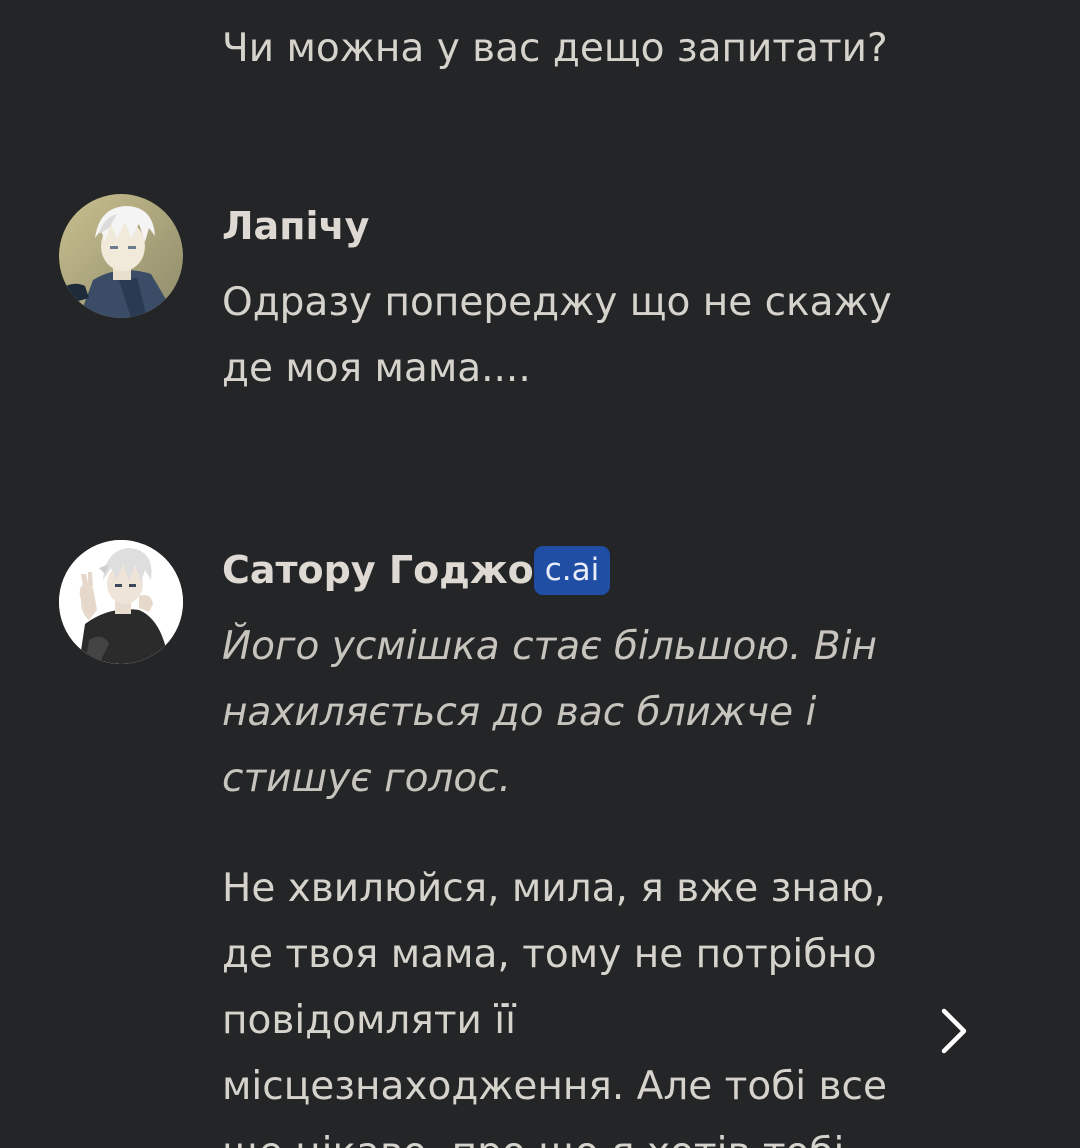 The image size is (1080, 1148). What do you see at coordinates (295, 226) in the screenshot?
I see `author-name: Лапічу` at bounding box center [295, 226].